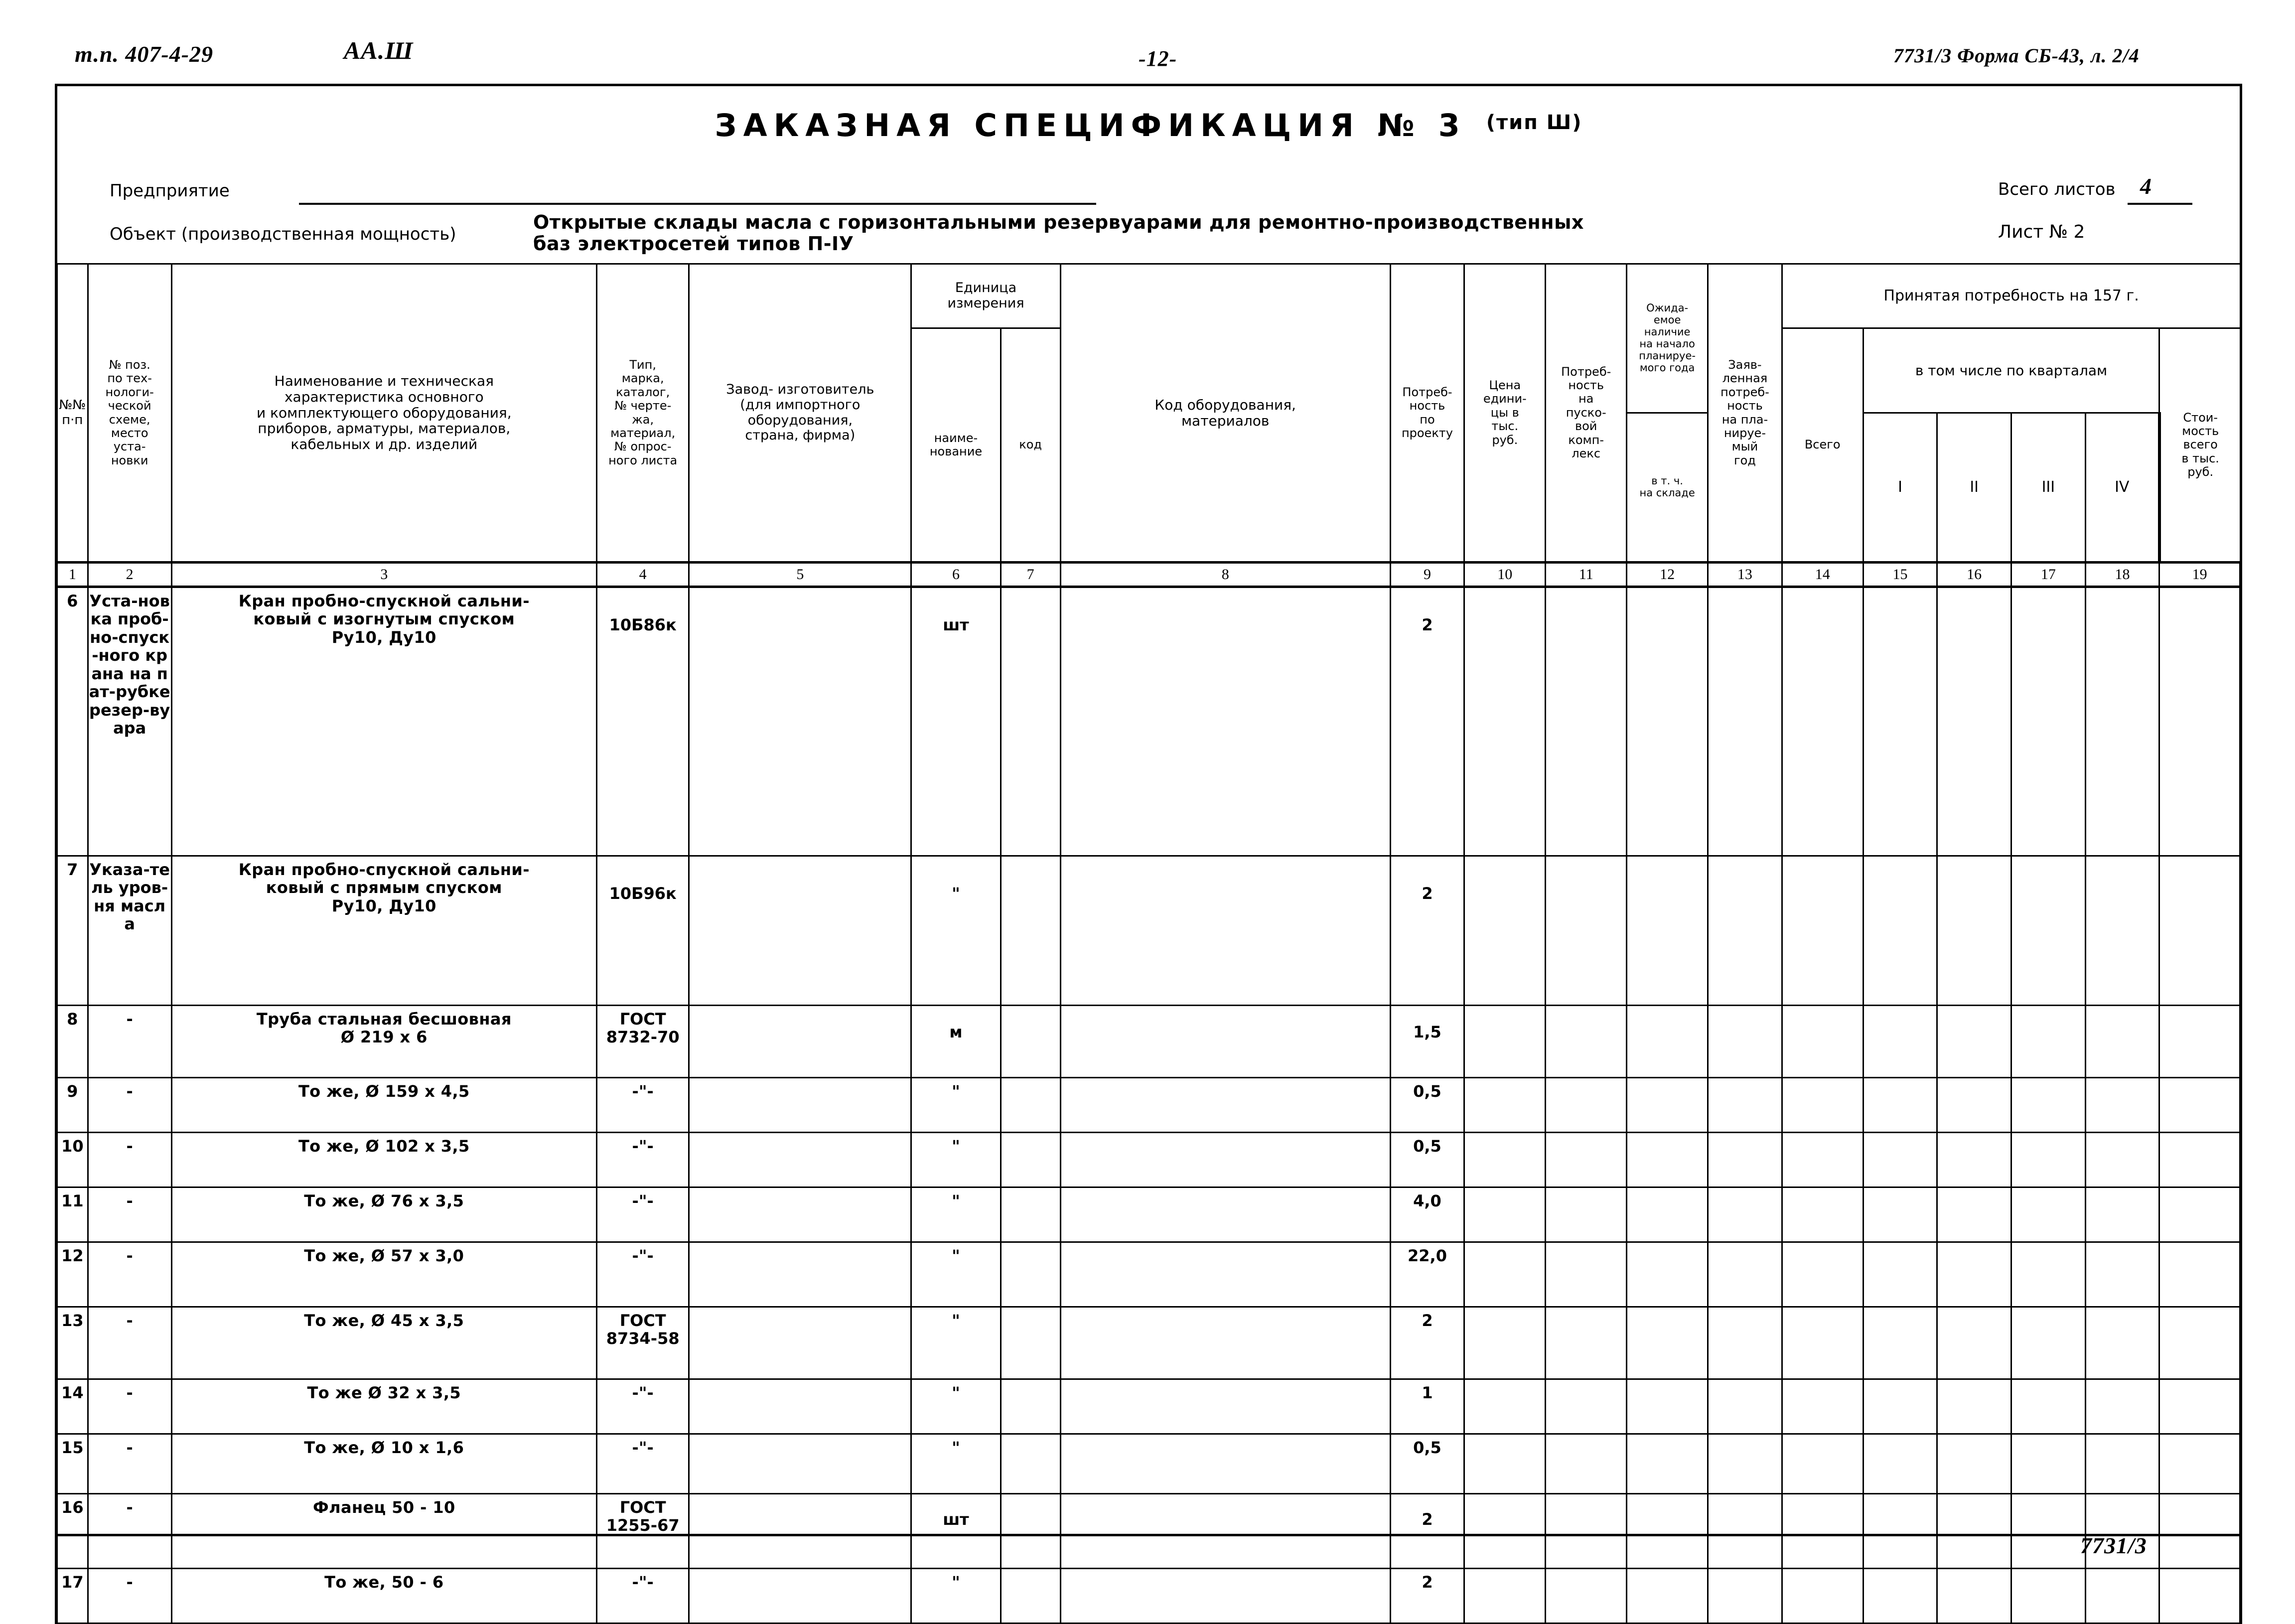  I want to click on table-row: 14 - То же Ø 32 х 3,5 -"- " 1, so click(1148, 1406).